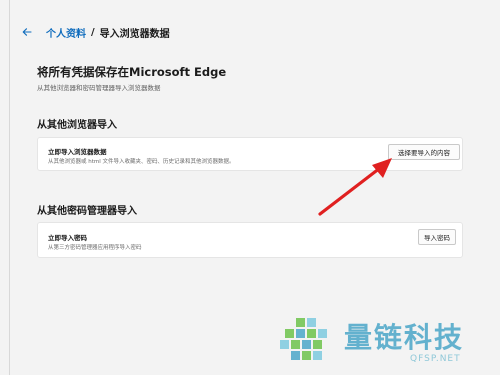 This screenshot has height=375, width=500. I want to click on watermark: 量链科技 QFSP.NET, so click(385, 342).